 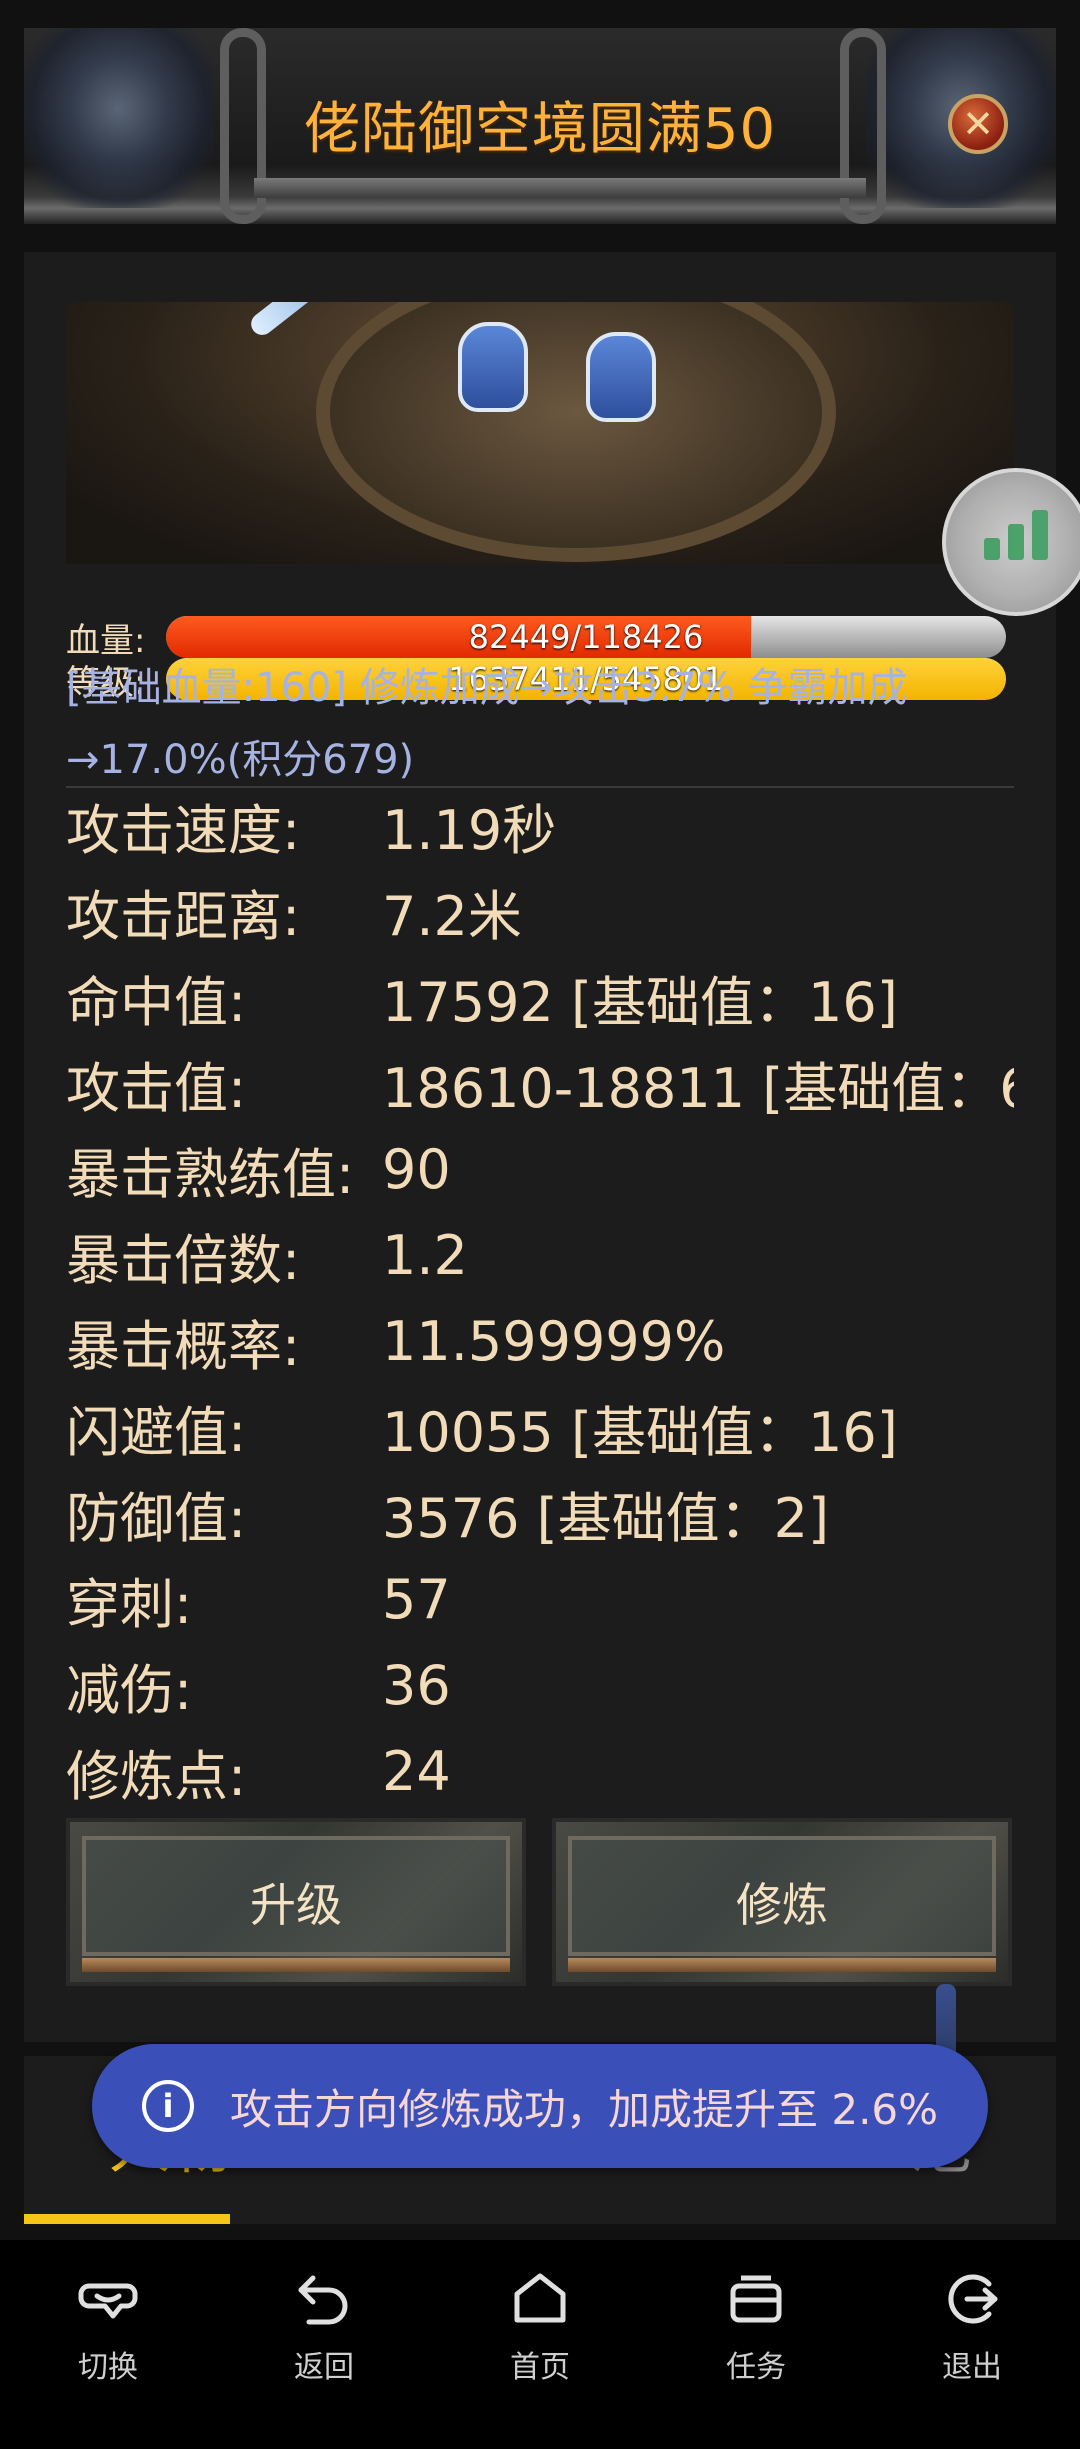 What do you see at coordinates (156, 1088) in the screenshot?
I see `stat-label: 攻击值:` at bounding box center [156, 1088].